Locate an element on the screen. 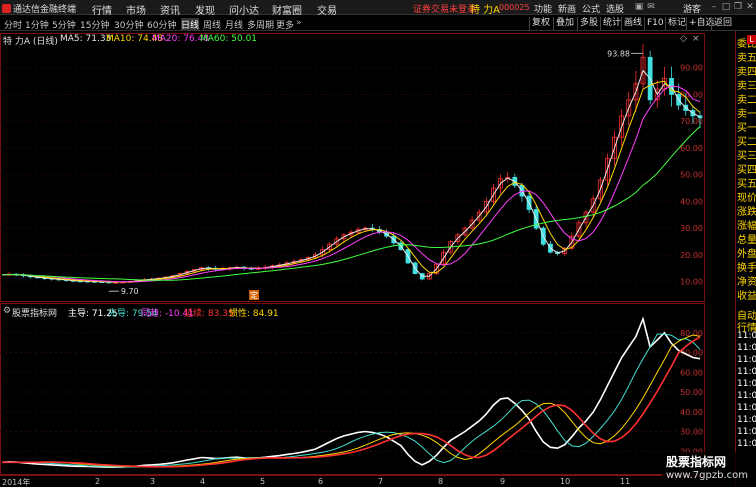 The width and height of the screenshot is (756, 487). panel-close-icon: × is located at coordinates (696, 39).